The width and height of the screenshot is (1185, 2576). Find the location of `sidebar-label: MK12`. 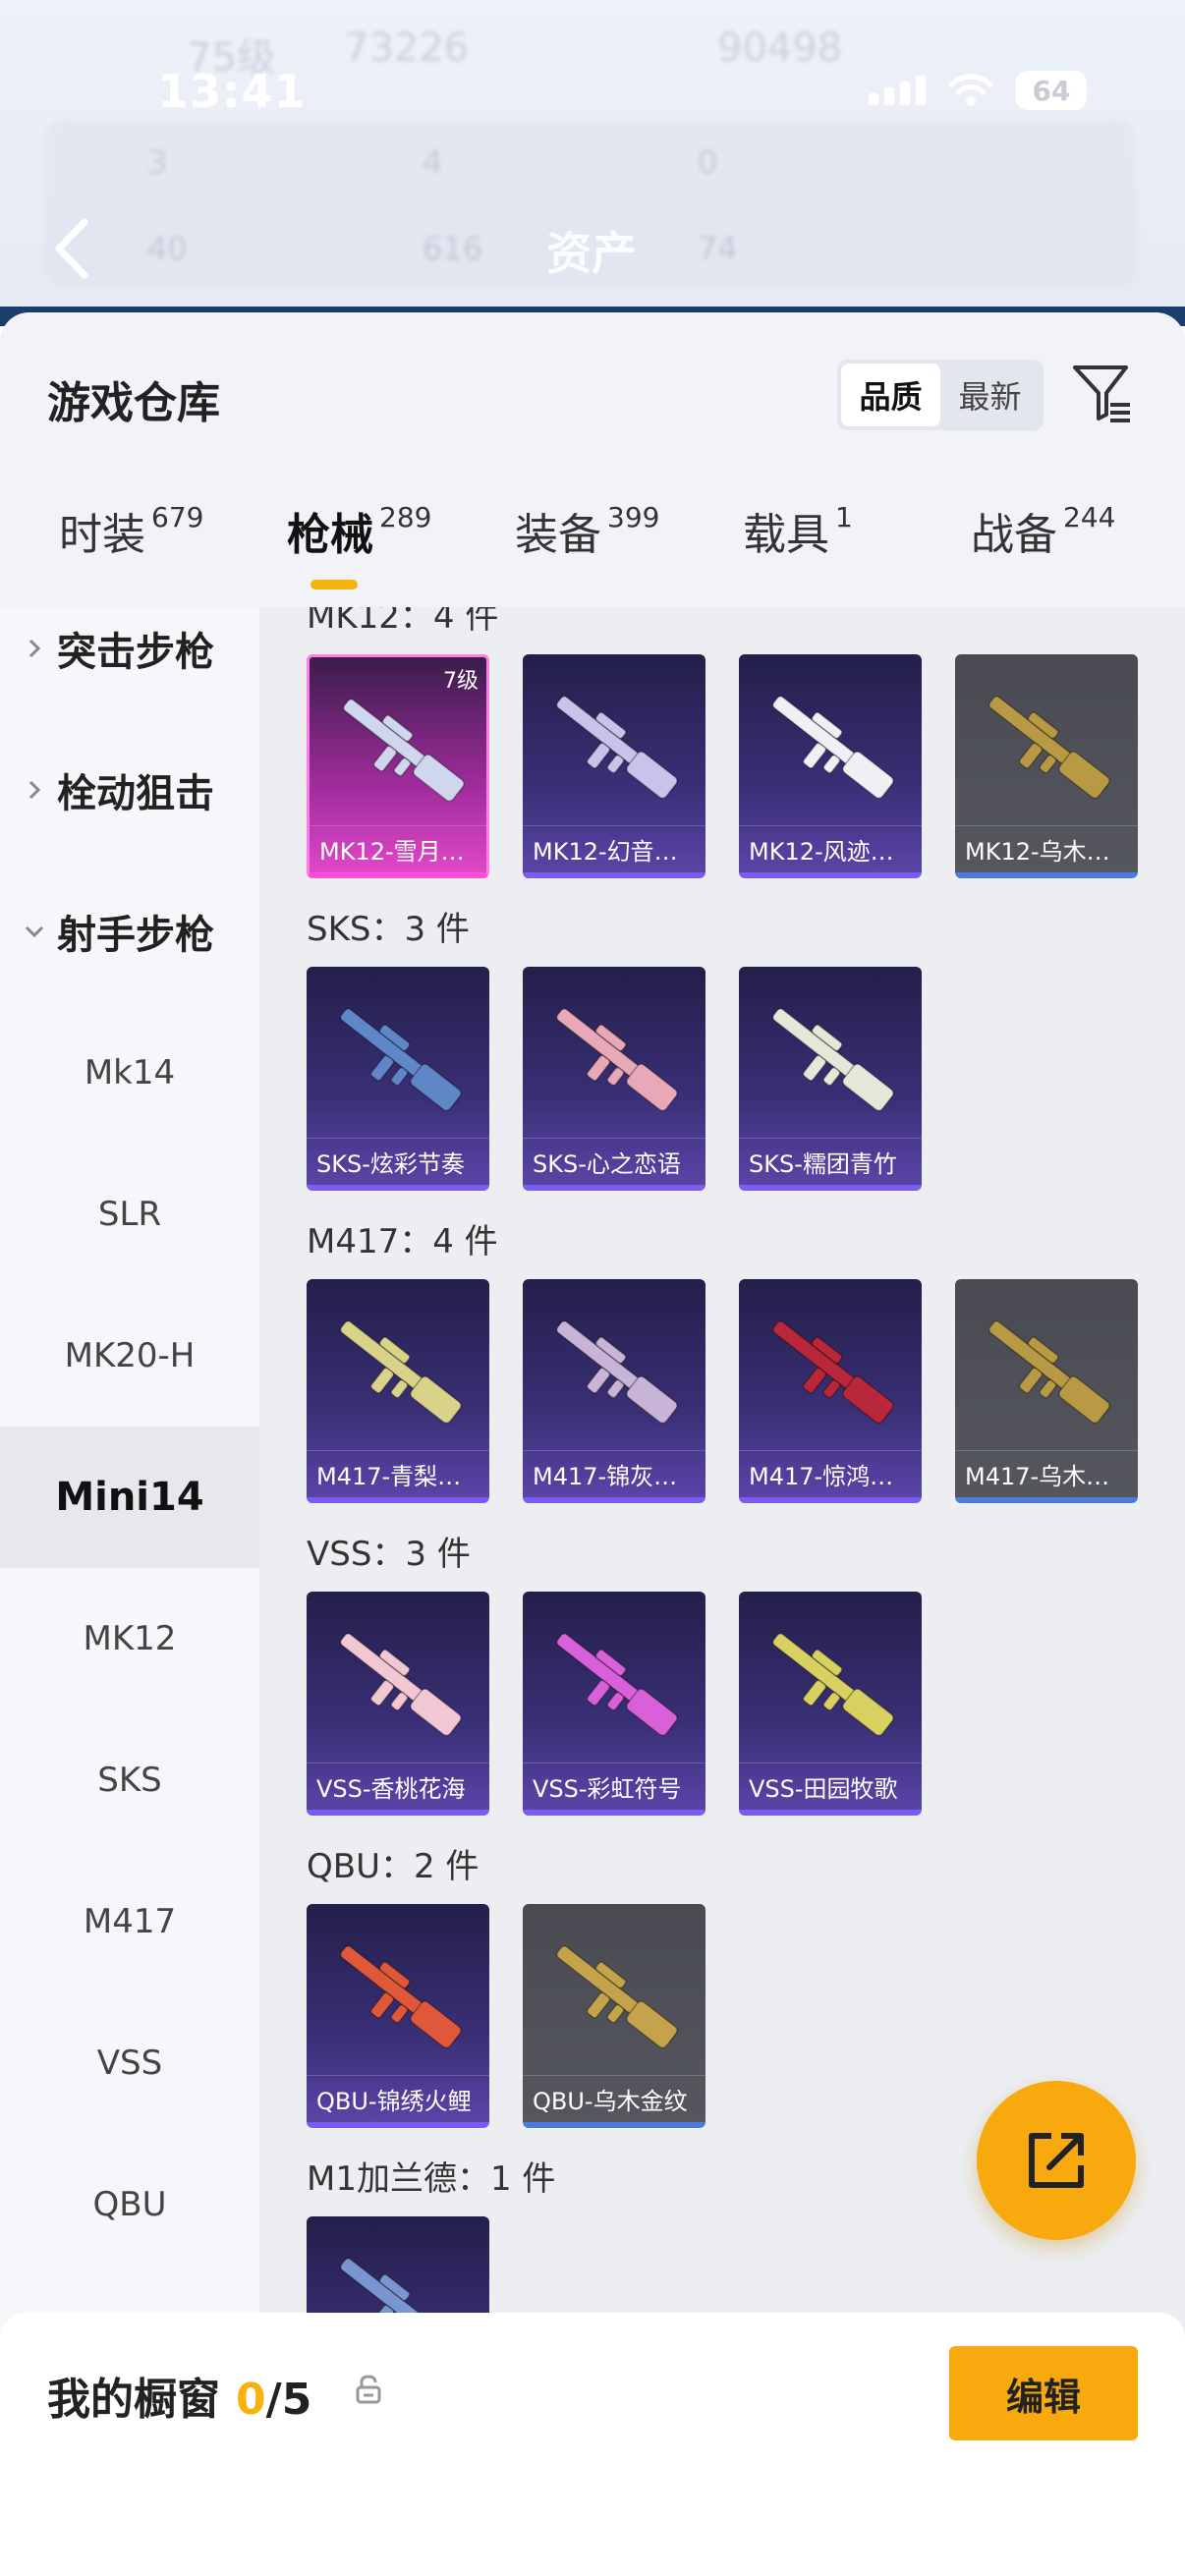

sidebar-label: MK12 is located at coordinates (130, 1638).